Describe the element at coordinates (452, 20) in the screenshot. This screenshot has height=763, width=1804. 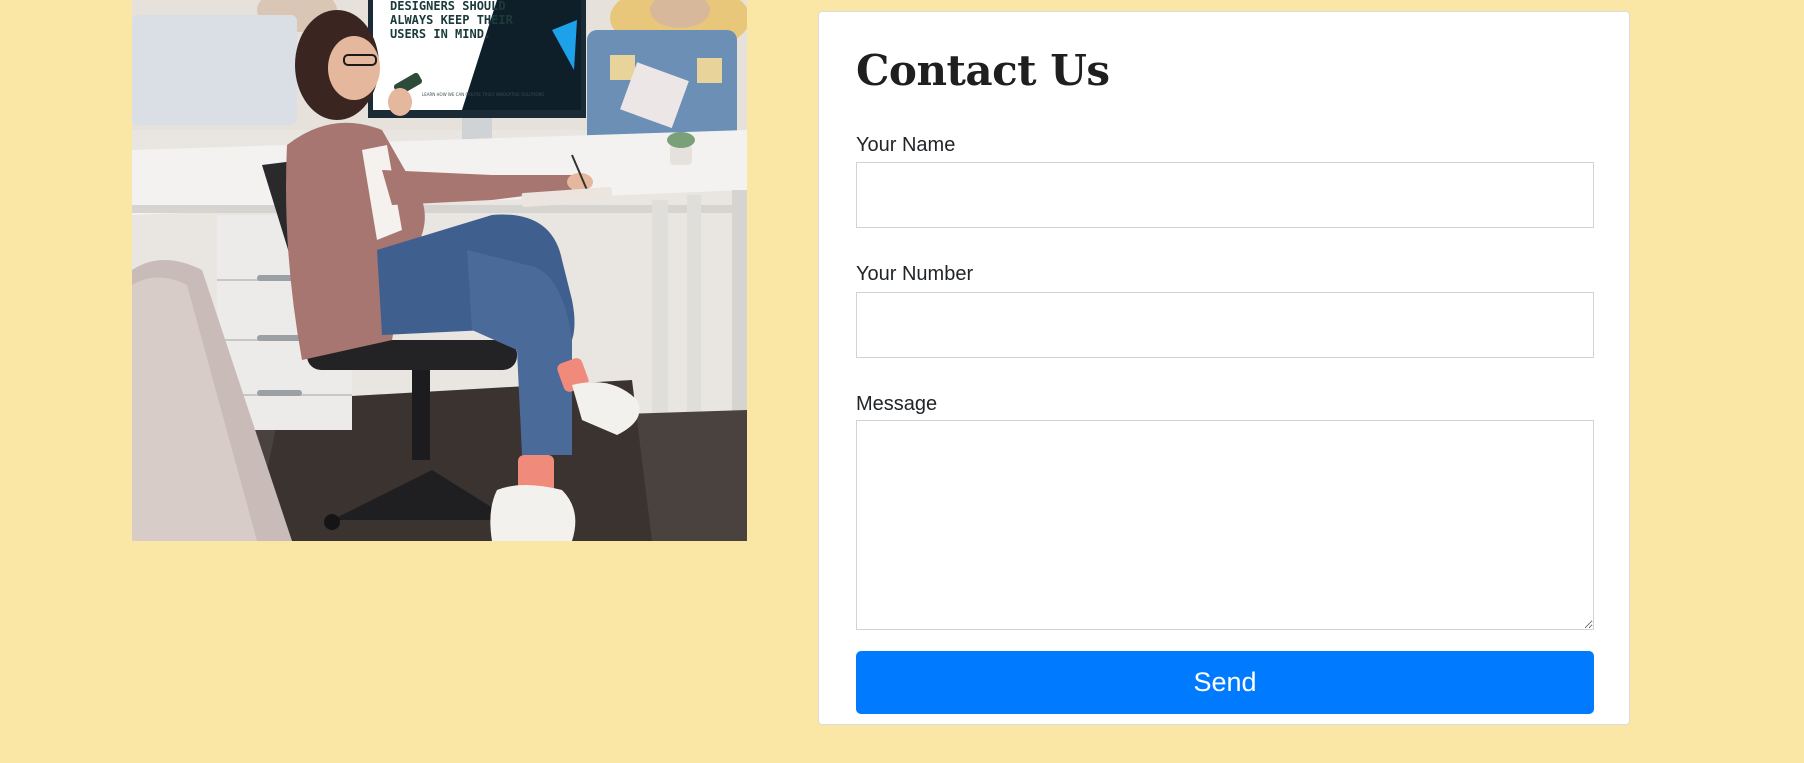
I see `monitor-text-line: ALWAYS KEEP THEIR` at that location.